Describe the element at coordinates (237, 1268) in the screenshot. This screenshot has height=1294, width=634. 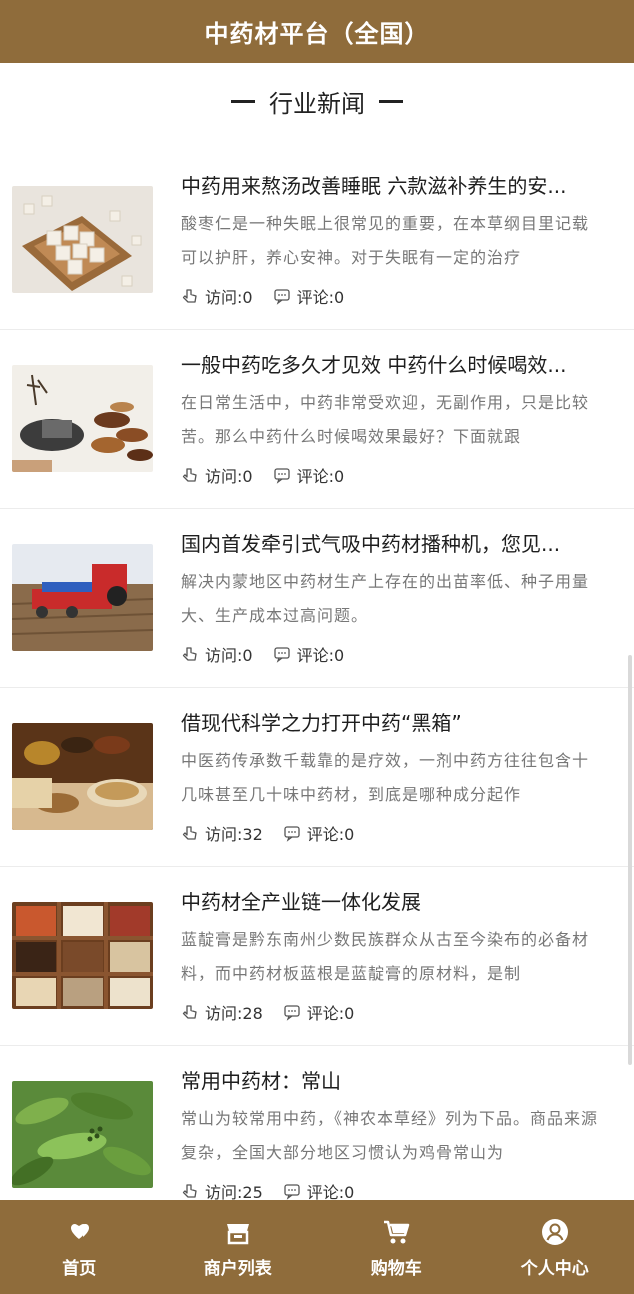
I see `tab-merchants-label: 商户列表` at that location.